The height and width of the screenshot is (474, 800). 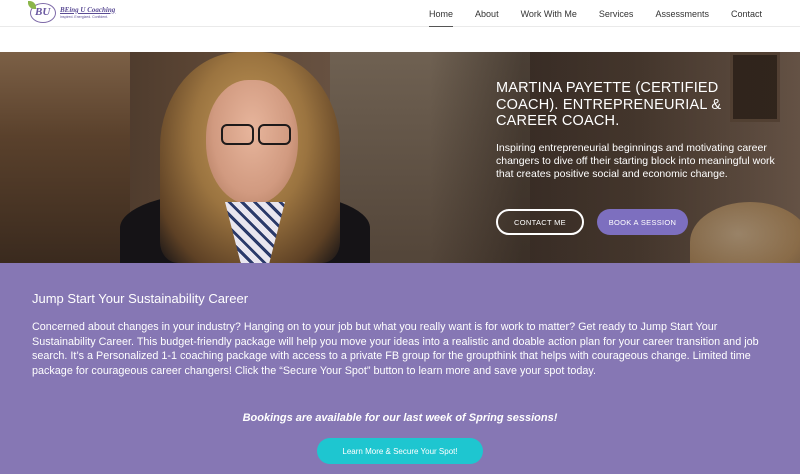 I want to click on nav-assessments: Assessments, so click(x=682, y=13).